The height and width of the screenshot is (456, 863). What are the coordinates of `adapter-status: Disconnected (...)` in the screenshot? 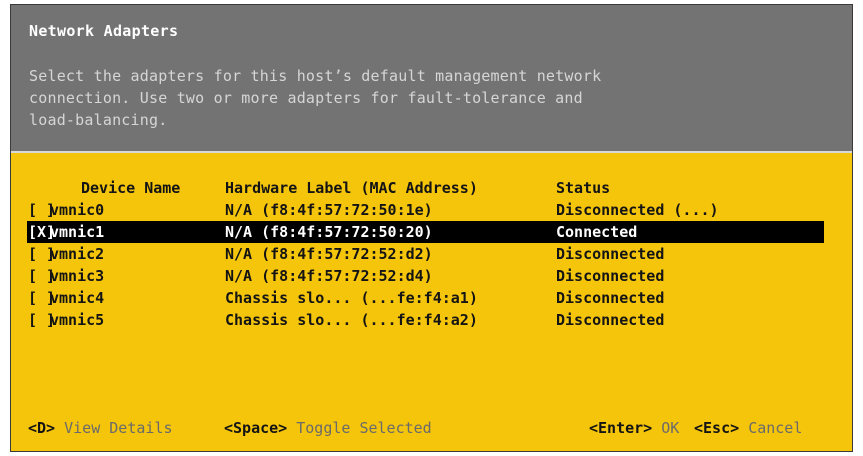 It's located at (637, 210).